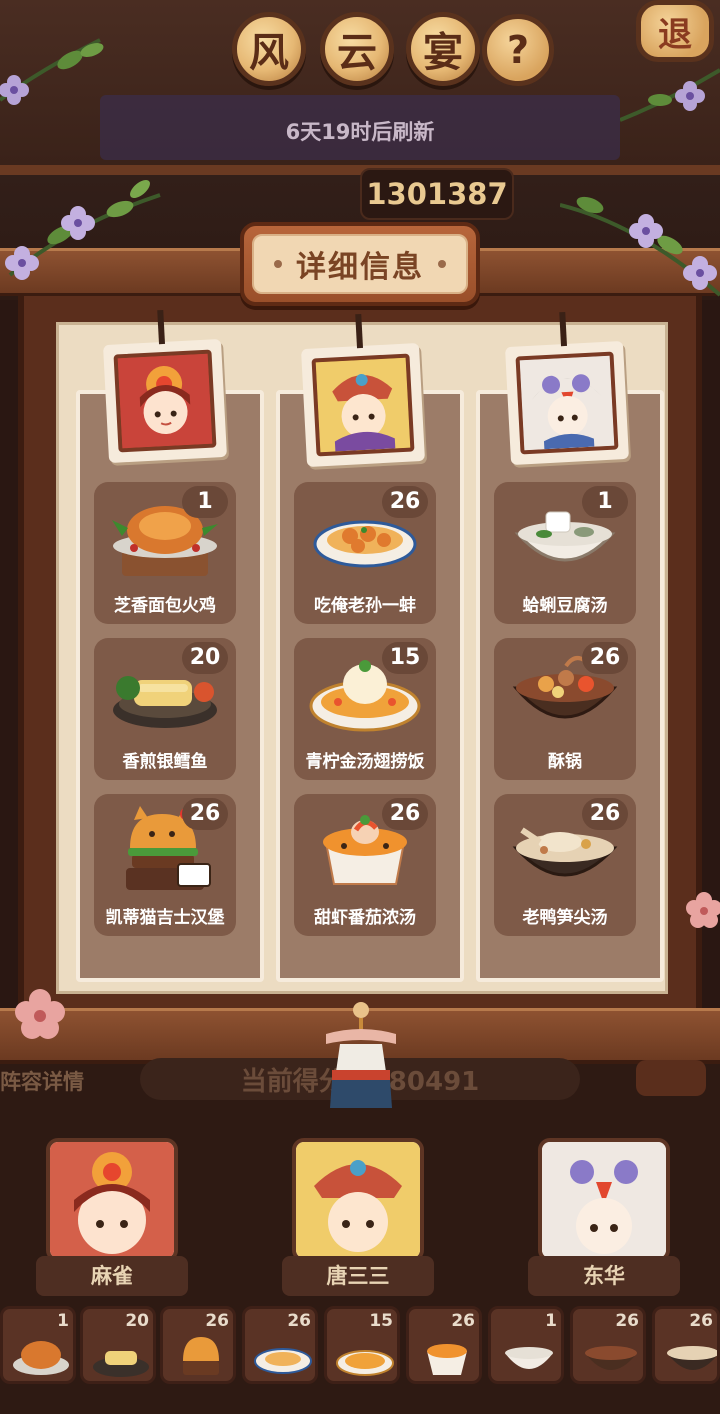 The height and width of the screenshot is (1414, 720). What do you see at coordinates (365, 606) in the screenshot?
I see `dish-name: 吃俺老孙一蚌` at bounding box center [365, 606].